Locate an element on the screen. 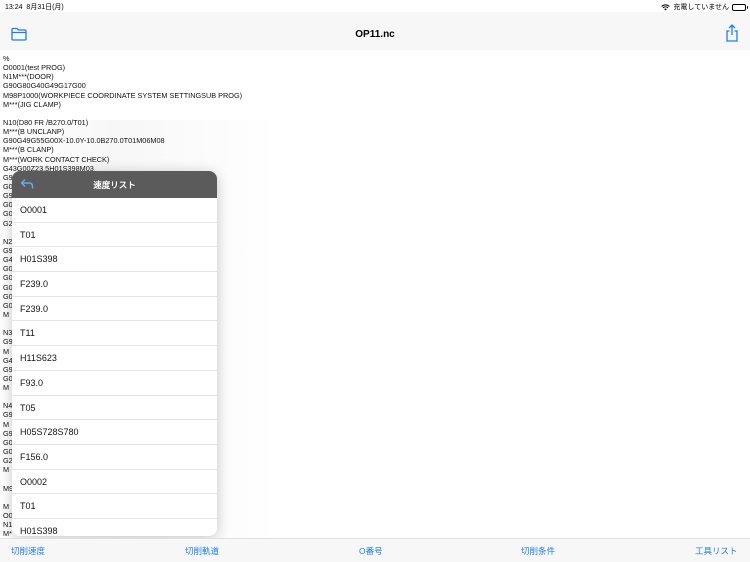 The image size is (750, 562). code-line: G90G80G40G49G17G00 is located at coordinates (44, 86).